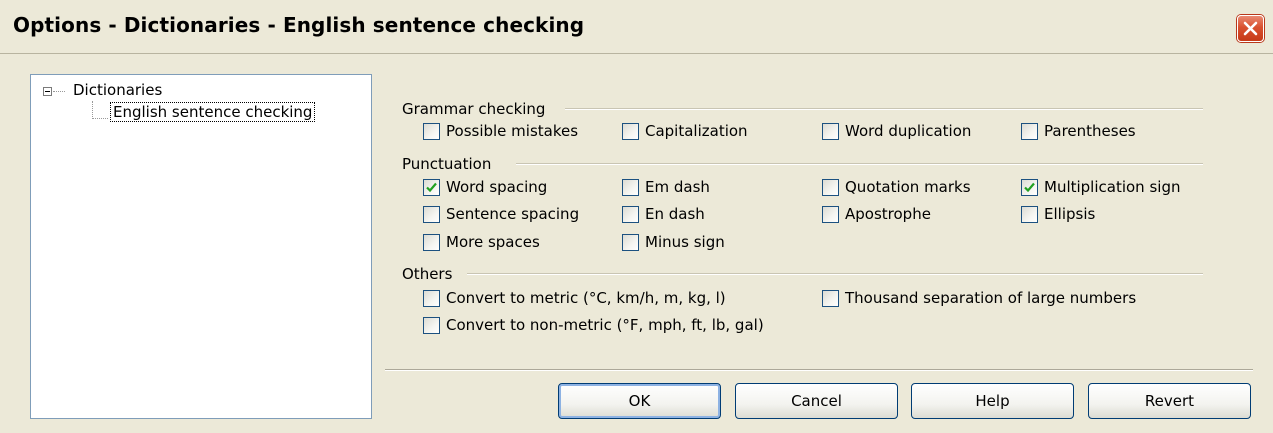 This screenshot has height=433, width=1273. Describe the element at coordinates (696, 131) in the screenshot. I see `checkbox-label: Capitalization` at that location.